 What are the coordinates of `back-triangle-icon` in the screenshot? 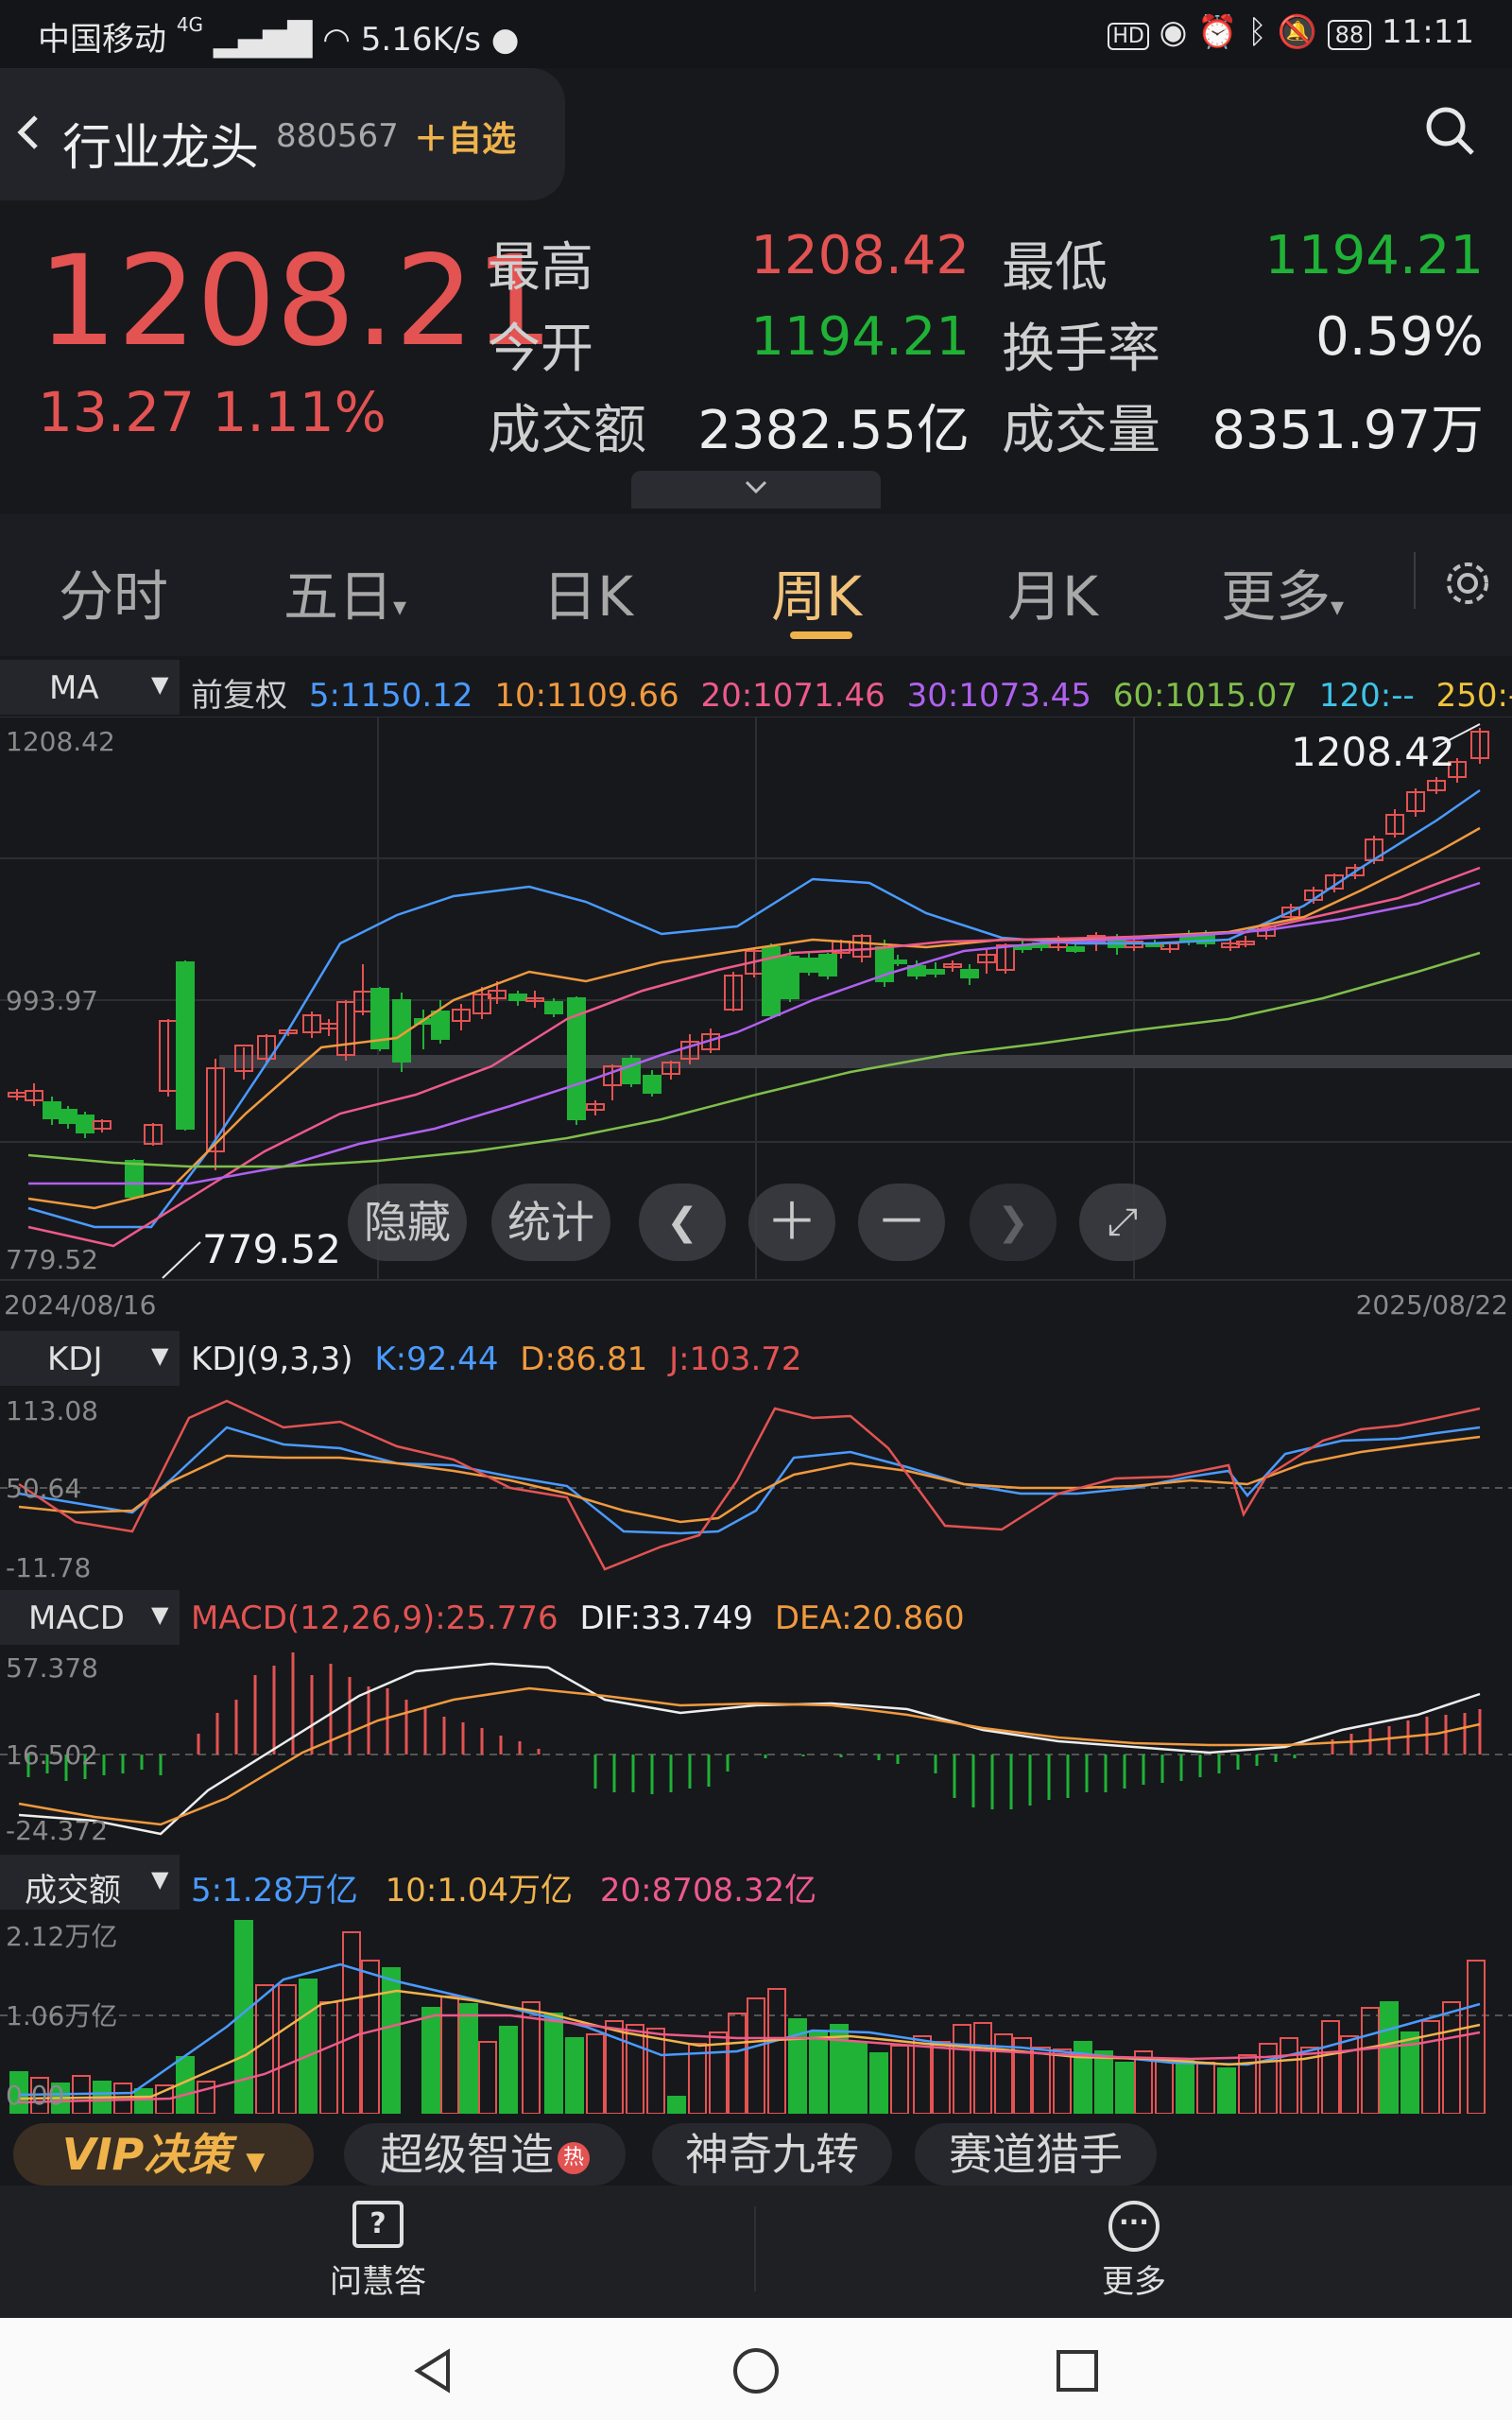 It's located at (432, 2370).